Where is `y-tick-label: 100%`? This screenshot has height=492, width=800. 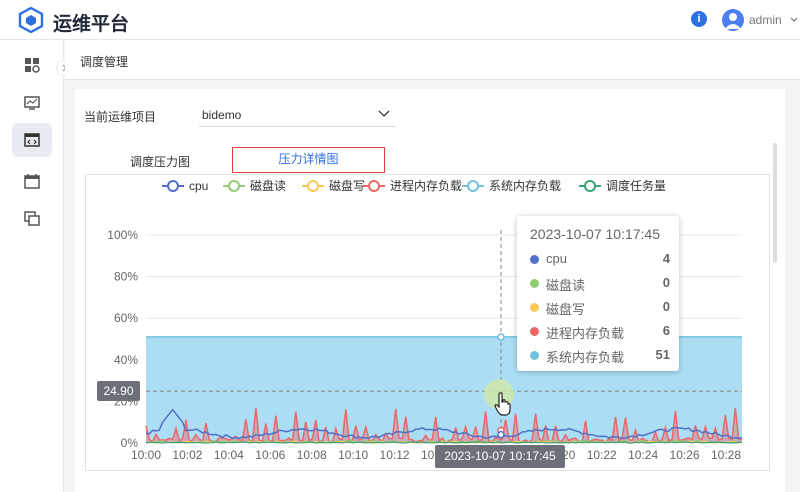 y-tick-label: 100% is located at coordinates (122, 235).